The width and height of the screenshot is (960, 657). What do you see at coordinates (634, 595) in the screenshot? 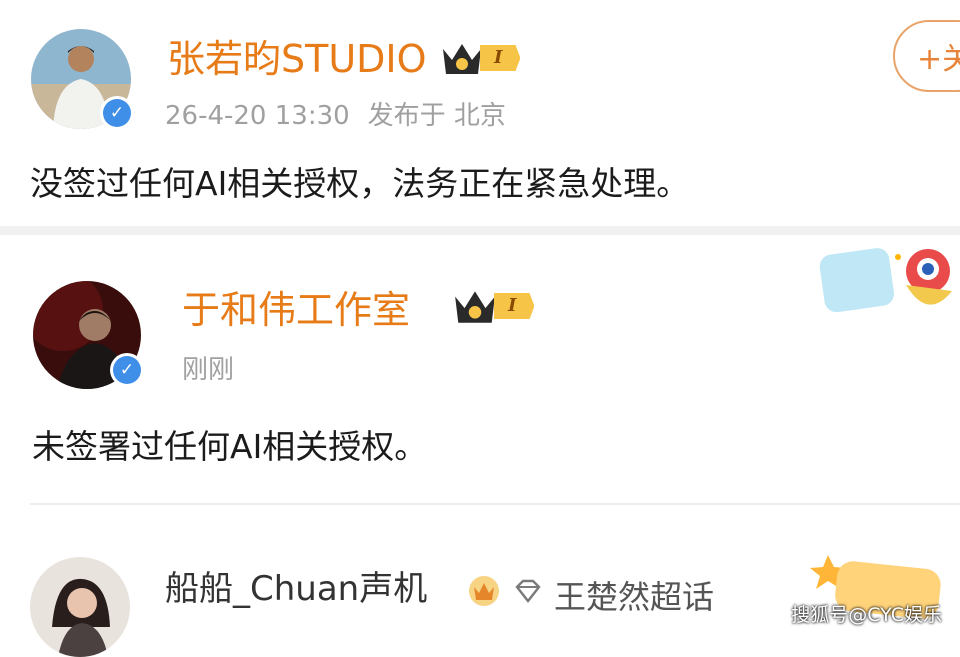
I see `supertopic-link: 王楚然超话` at bounding box center [634, 595].